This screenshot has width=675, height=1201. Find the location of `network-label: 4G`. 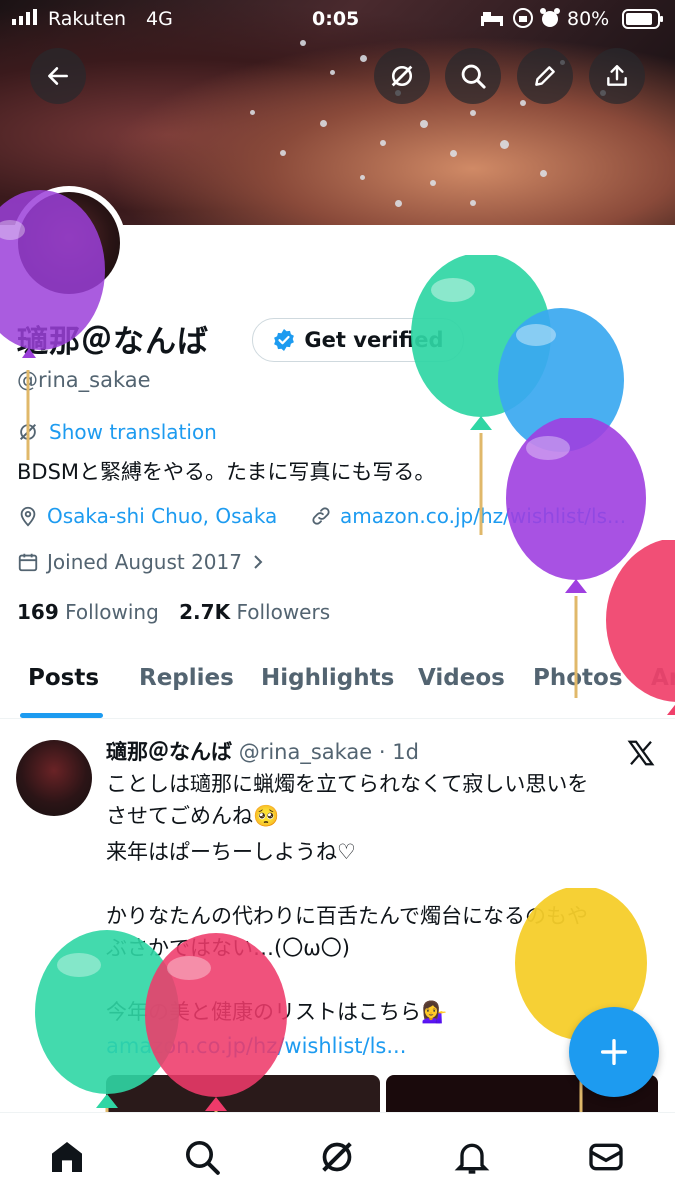

network-label: 4G is located at coordinates (159, 19).